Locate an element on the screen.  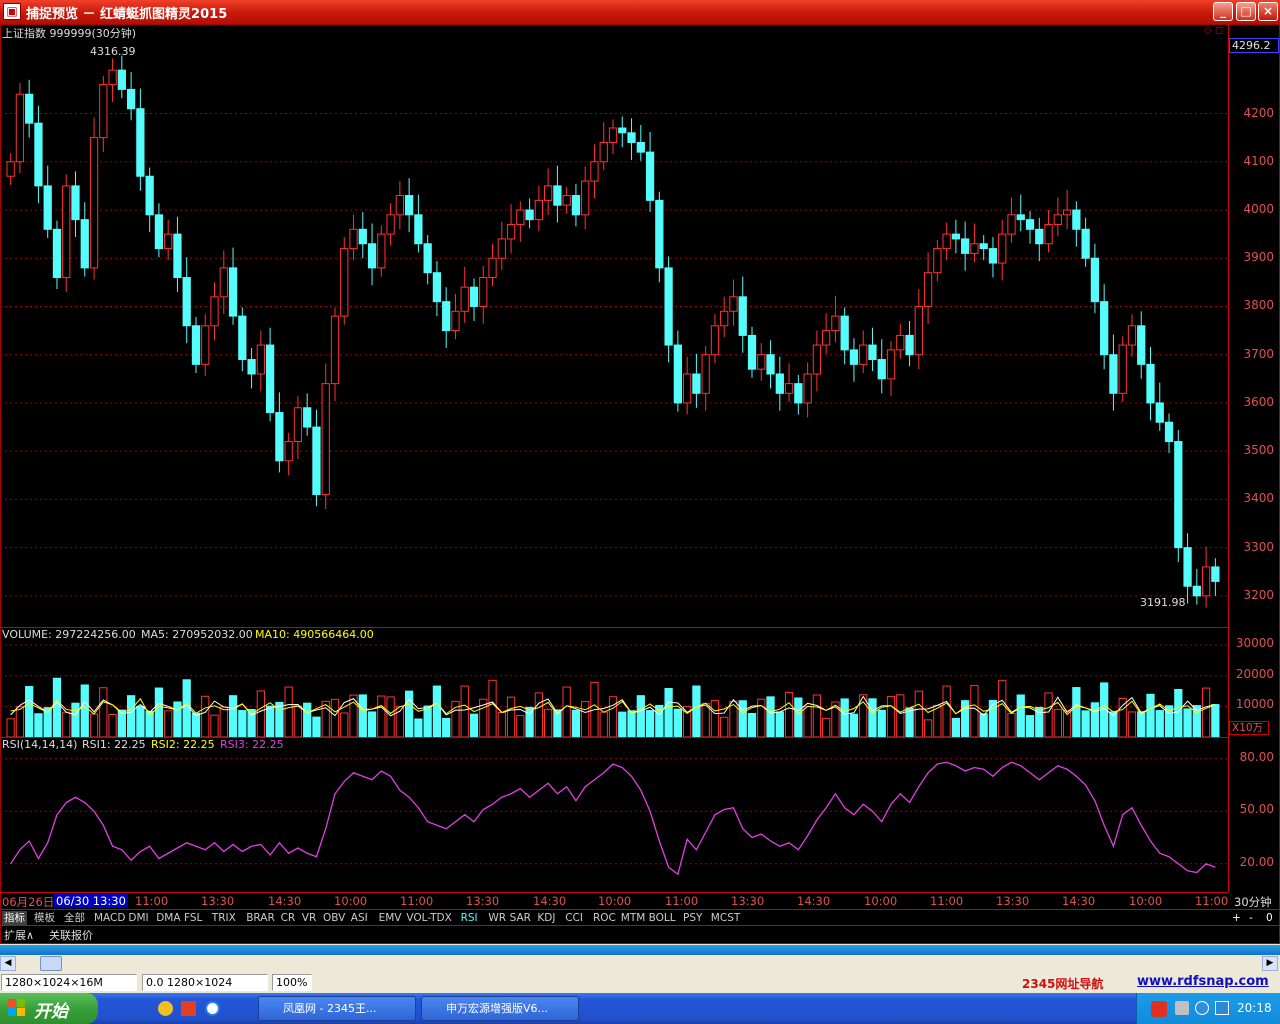
time-label: 14:30 is located at coordinates (285, 901).